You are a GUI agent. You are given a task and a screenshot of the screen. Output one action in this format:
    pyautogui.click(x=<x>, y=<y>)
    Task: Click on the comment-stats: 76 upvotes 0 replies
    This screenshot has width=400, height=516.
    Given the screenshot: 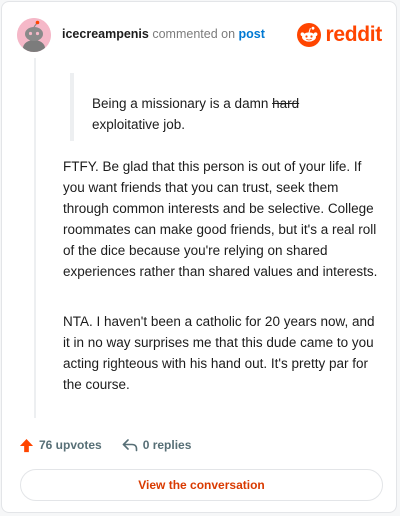 What is the action you would take?
    pyautogui.click(x=105, y=445)
    